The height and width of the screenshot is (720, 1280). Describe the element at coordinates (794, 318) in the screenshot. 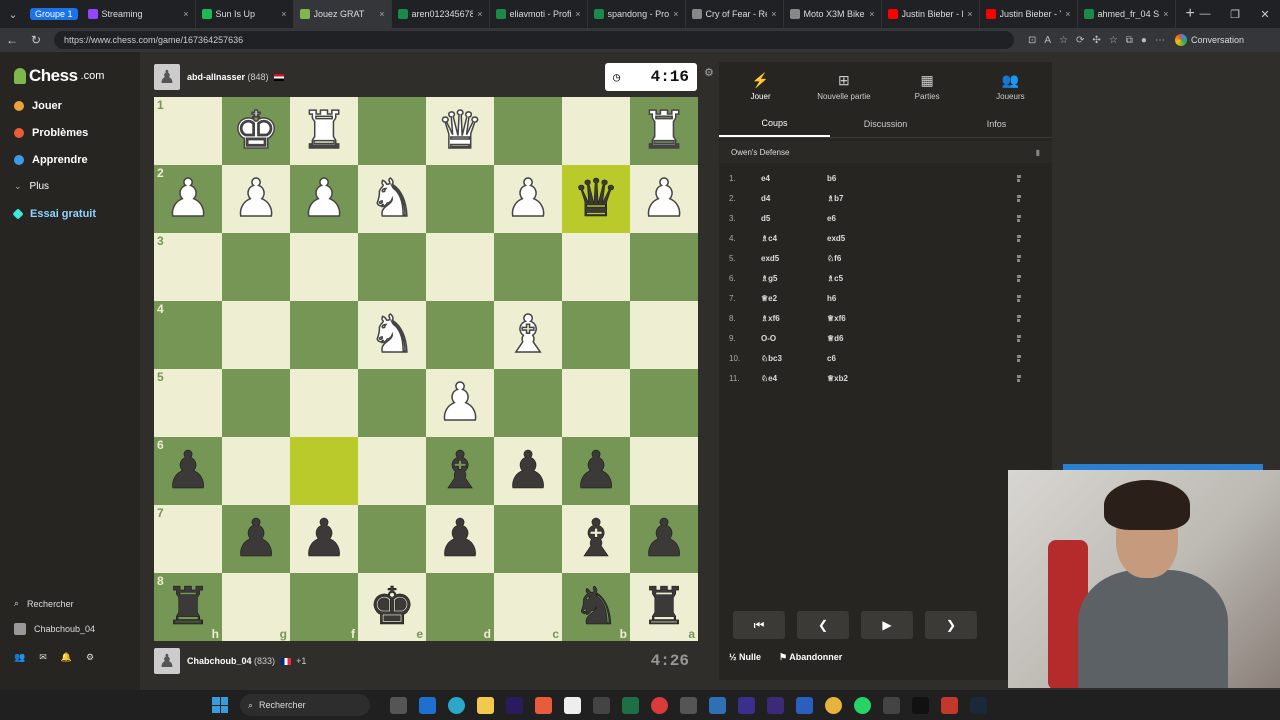

I see `white-move: ♗xf6` at that location.